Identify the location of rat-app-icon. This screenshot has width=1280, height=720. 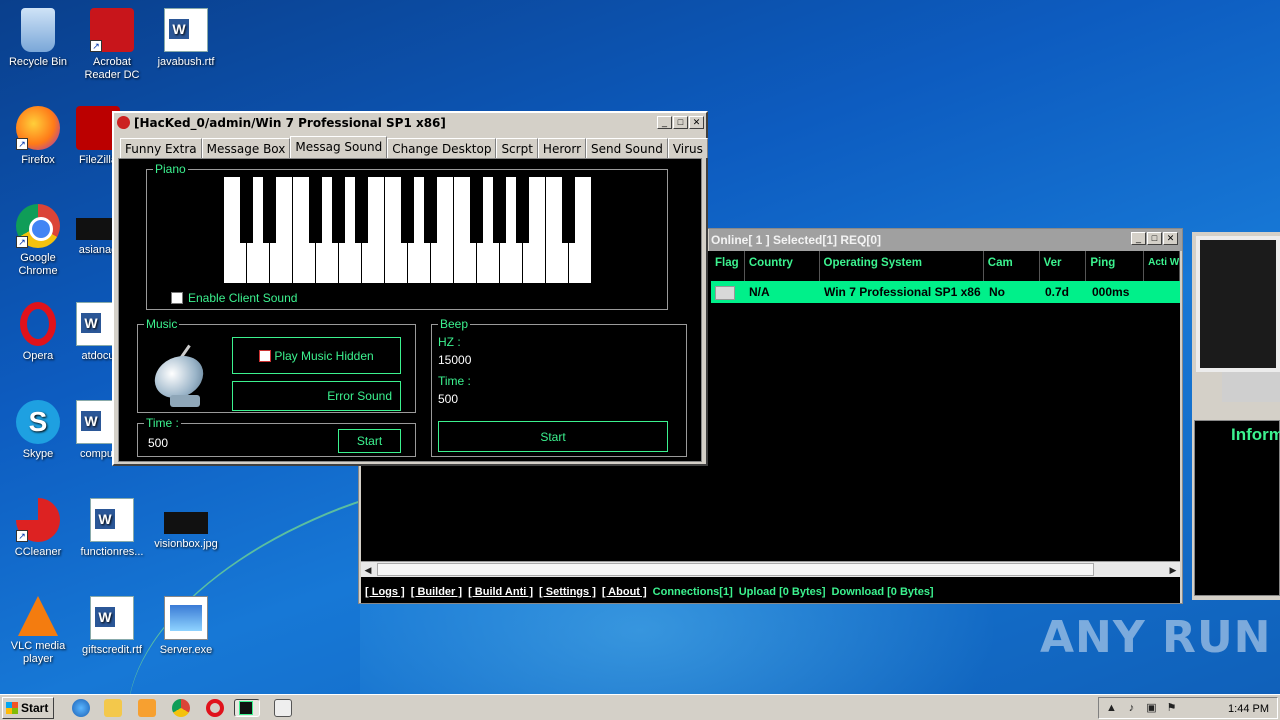
(246, 708).